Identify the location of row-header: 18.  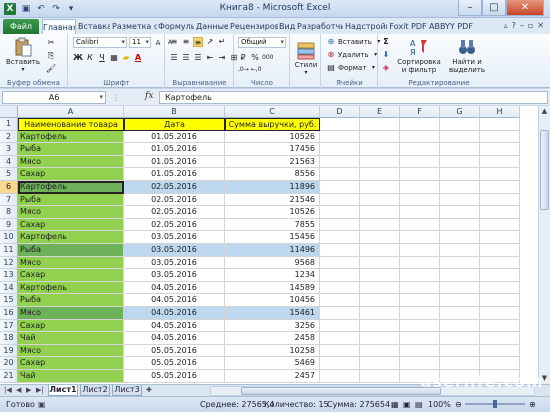
(9, 338).